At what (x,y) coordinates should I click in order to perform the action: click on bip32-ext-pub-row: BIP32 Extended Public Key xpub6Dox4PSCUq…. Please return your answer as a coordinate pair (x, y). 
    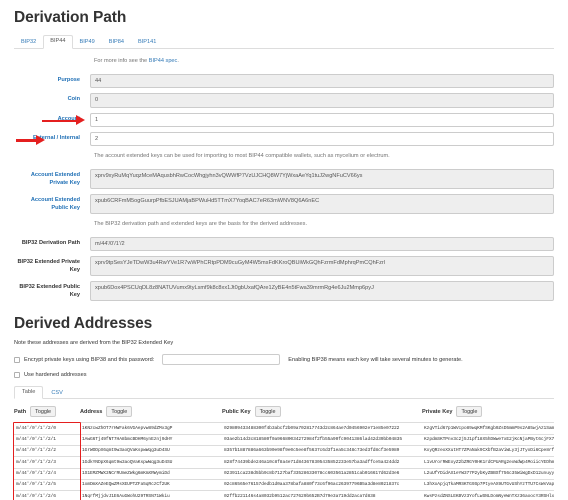
    Looking at the image, I should click on (284, 291).